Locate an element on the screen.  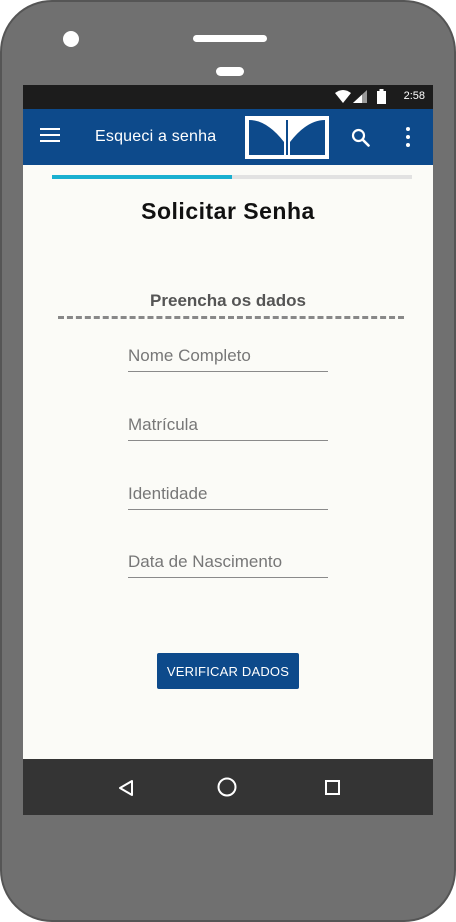
navigation-bar is located at coordinates (228, 787).